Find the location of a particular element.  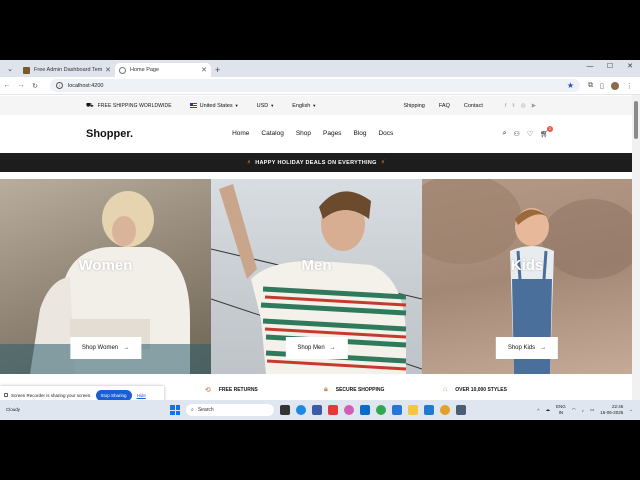

language-bottom: IN is located at coordinates (561, 412).